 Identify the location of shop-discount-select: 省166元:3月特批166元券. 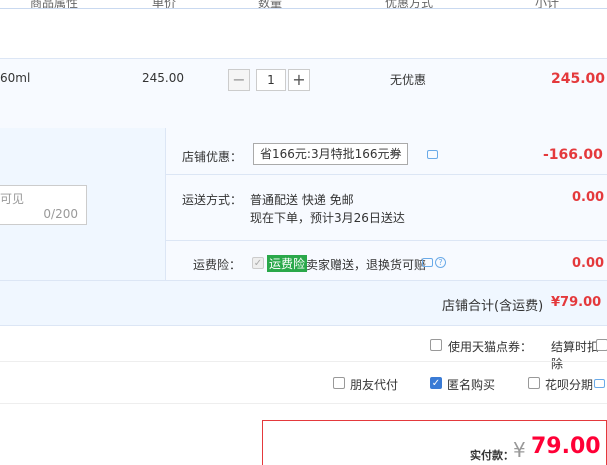
(330, 154).